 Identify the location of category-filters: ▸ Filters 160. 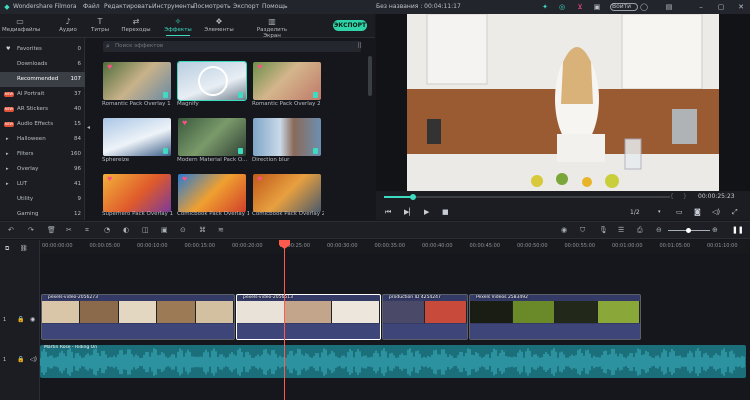
(42, 154).